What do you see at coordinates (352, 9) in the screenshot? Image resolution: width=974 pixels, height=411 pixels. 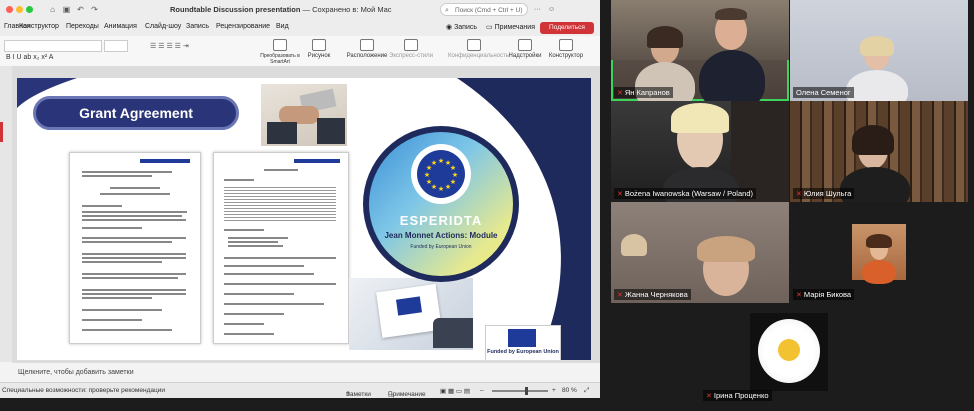 I see `saved-status: Сохранено в: Мой Mac` at bounding box center [352, 9].